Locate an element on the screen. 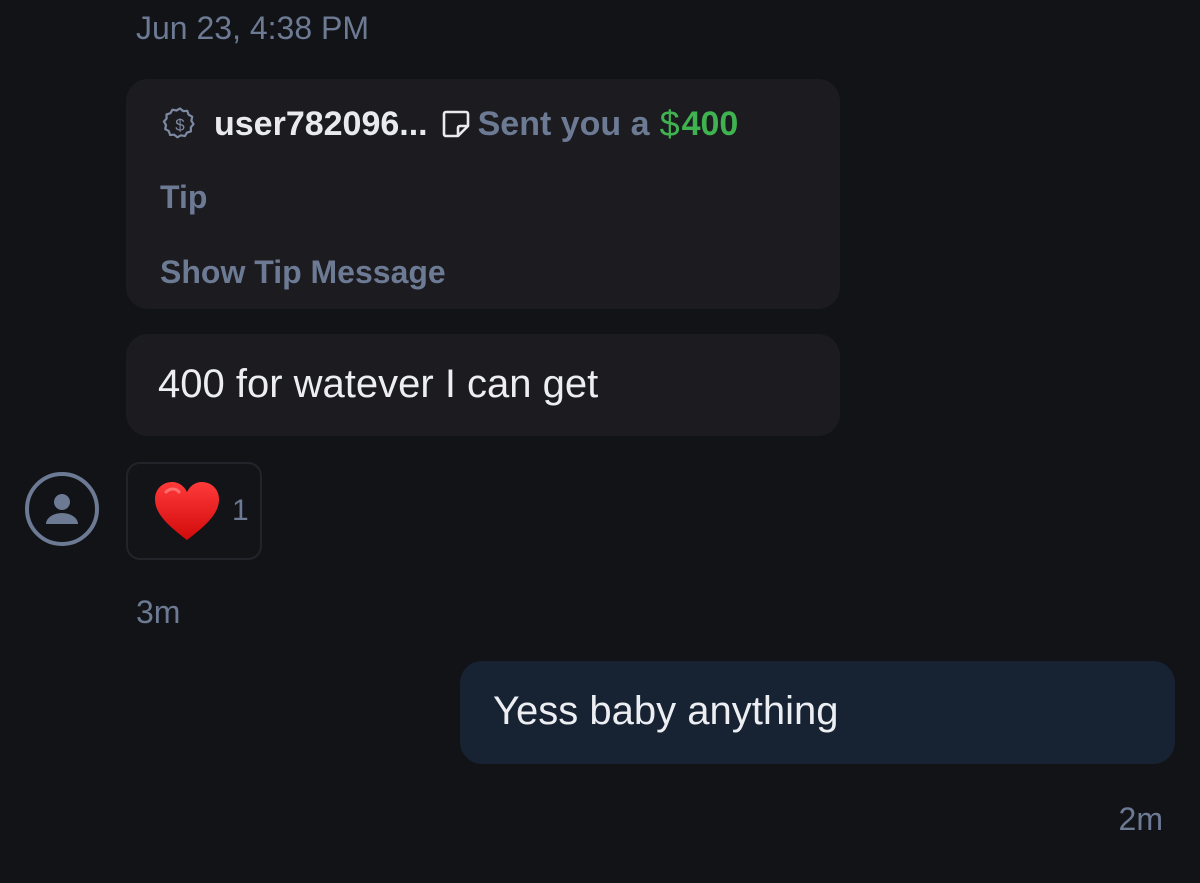 The image size is (1200, 883). heart-reaction: 1 is located at coordinates (194, 511).